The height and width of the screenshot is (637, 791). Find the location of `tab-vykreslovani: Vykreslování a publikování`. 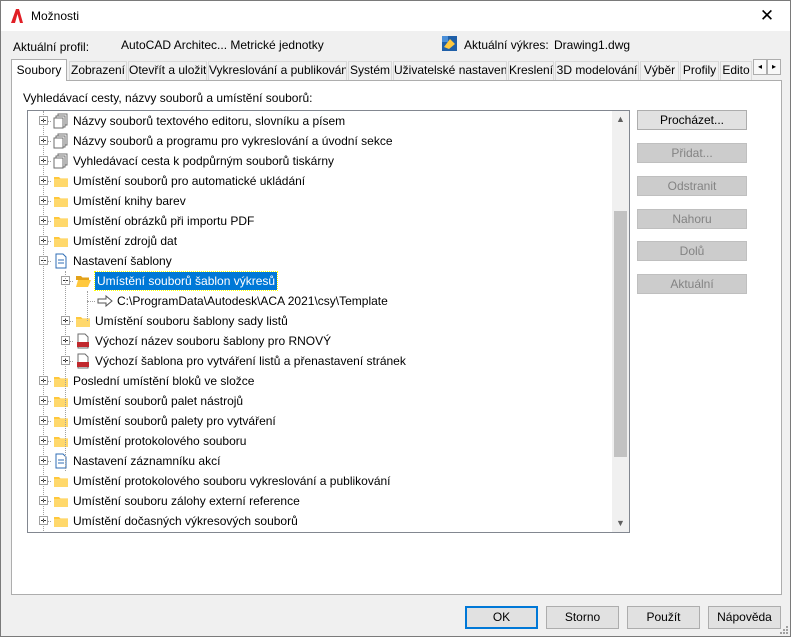

tab-vykreslovani: Vykreslování a publikování is located at coordinates (277, 70).